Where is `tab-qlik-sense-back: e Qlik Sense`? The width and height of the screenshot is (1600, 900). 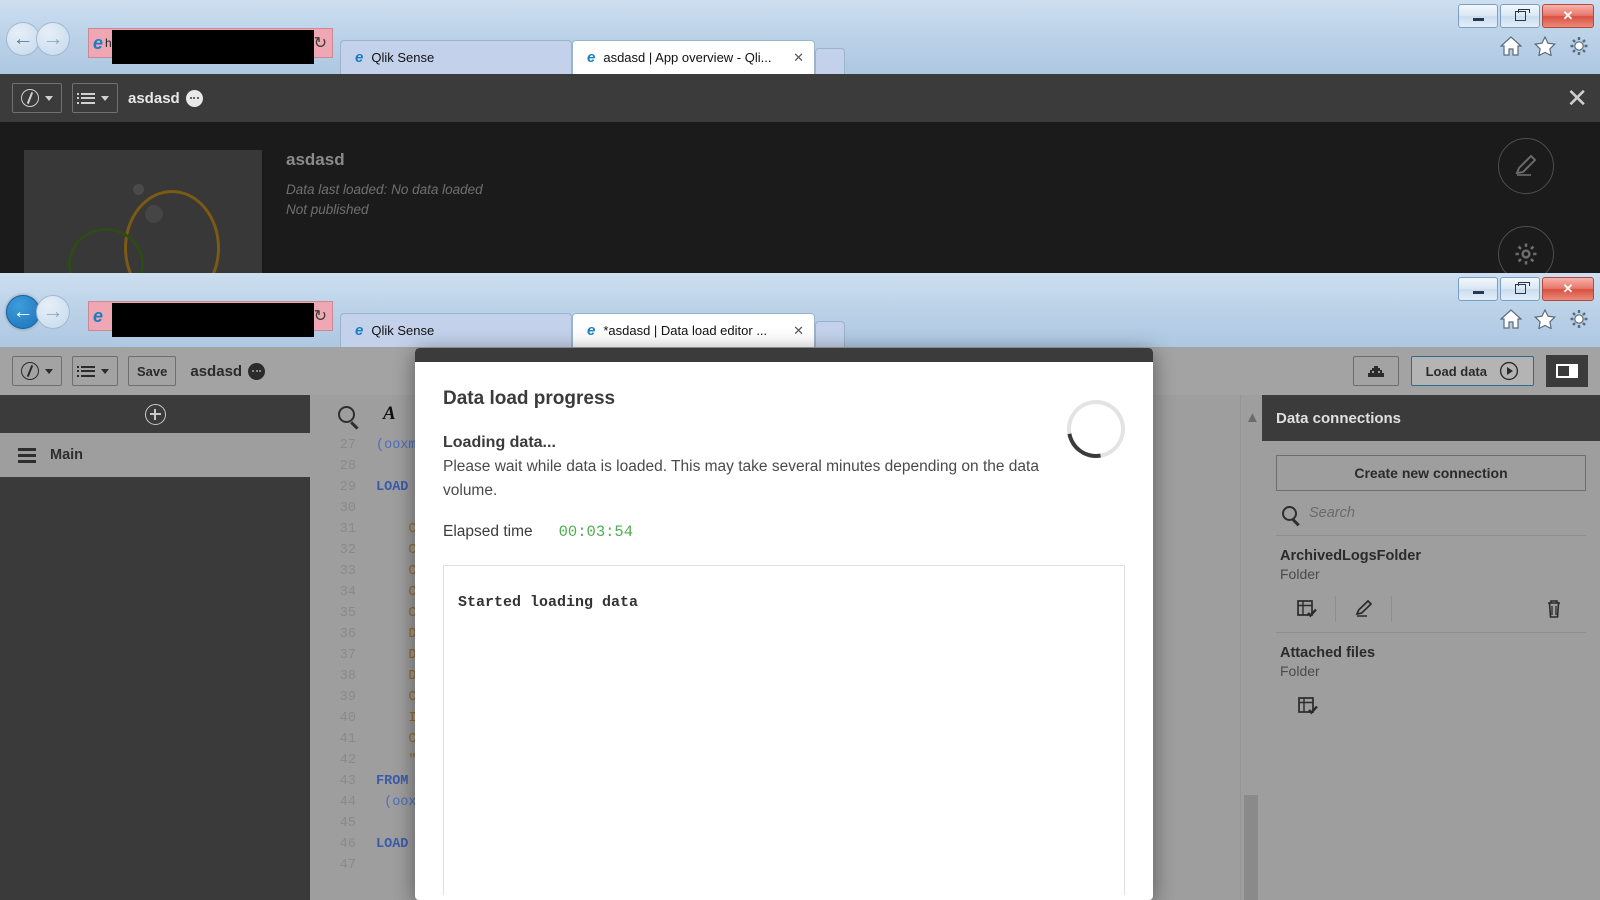
tab-qlik-sense-back: e Qlik Sense is located at coordinates (456, 57).